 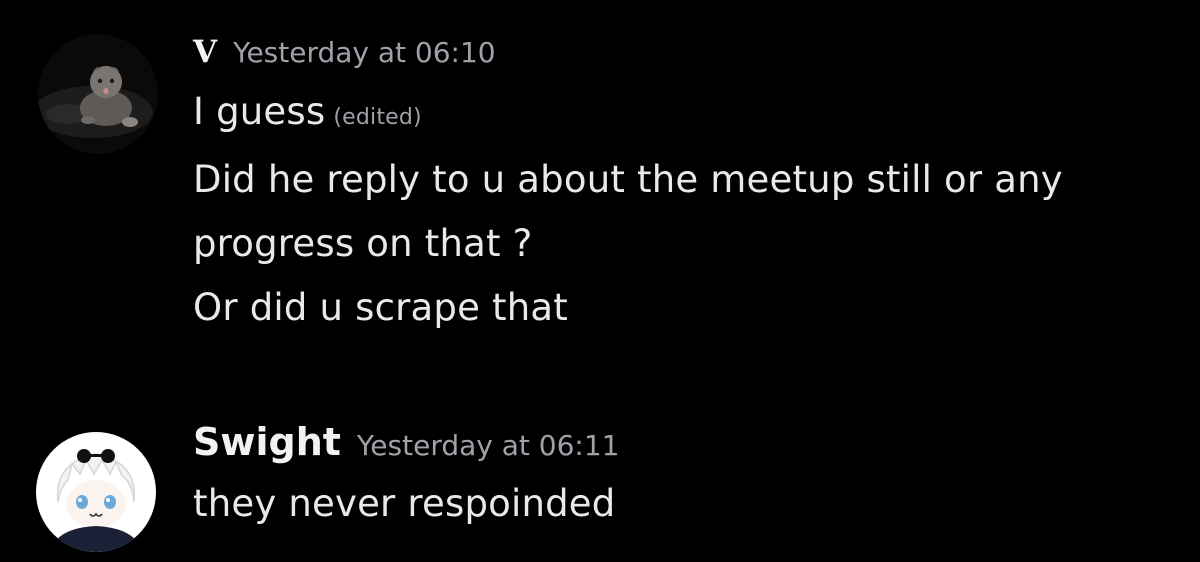 I want to click on edited-label: (edited), so click(x=377, y=117).